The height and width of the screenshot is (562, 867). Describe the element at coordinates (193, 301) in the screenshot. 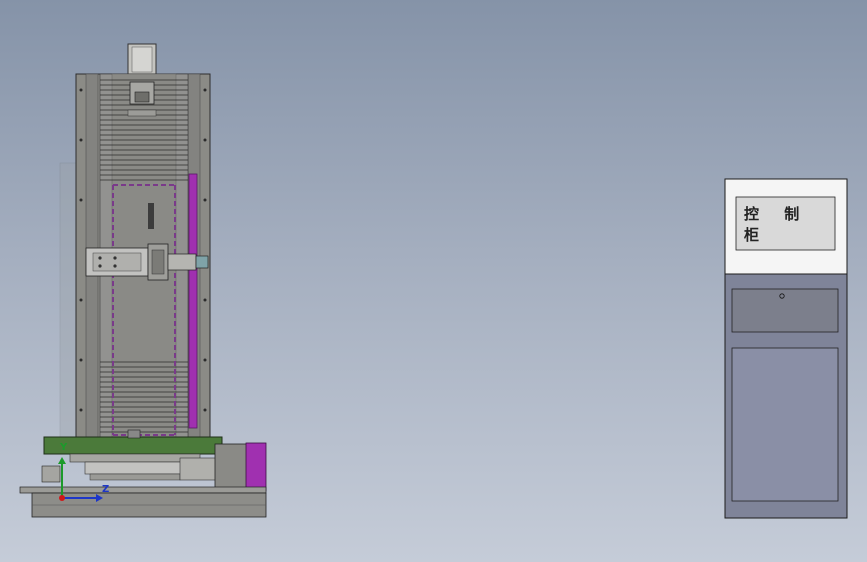

I see `purple-side-rail` at that location.